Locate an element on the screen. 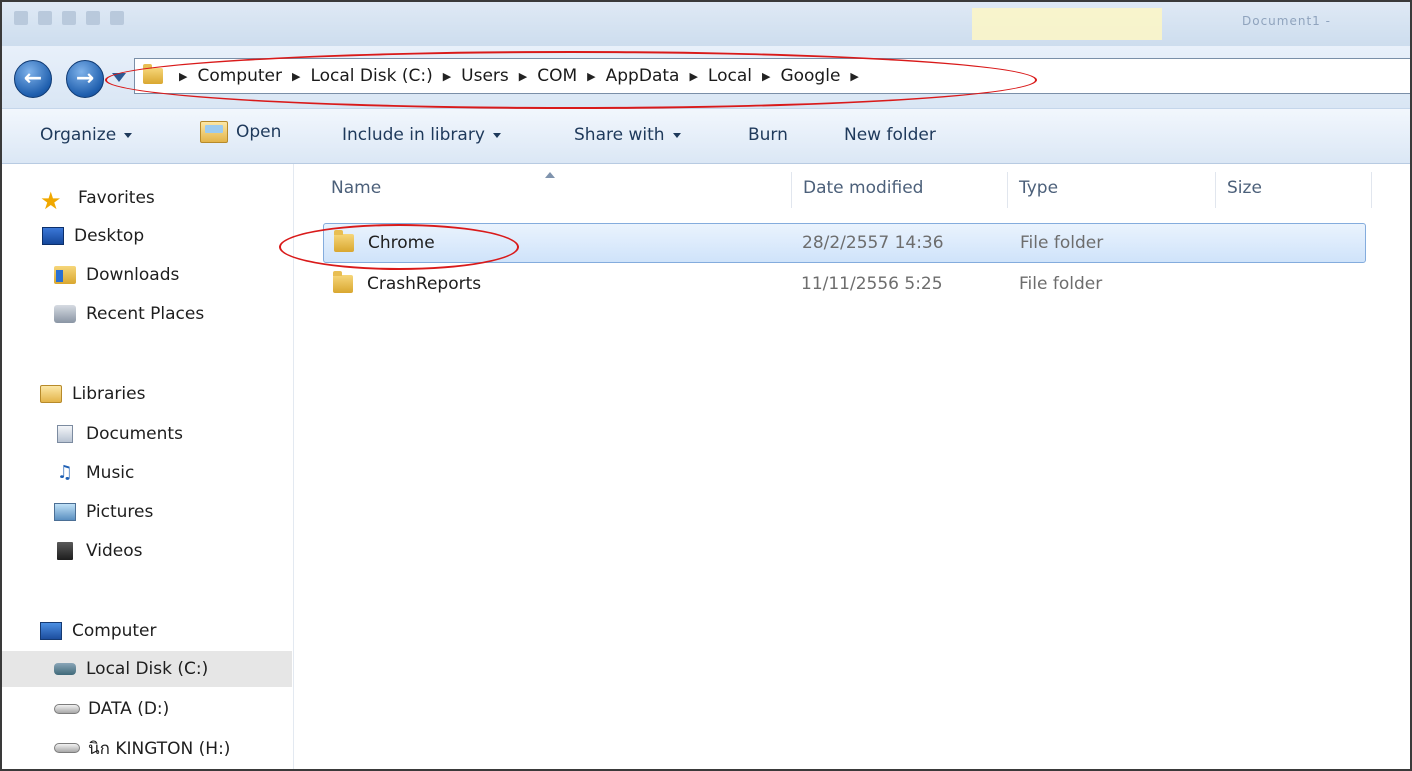  open-icon is located at coordinates (214, 132).